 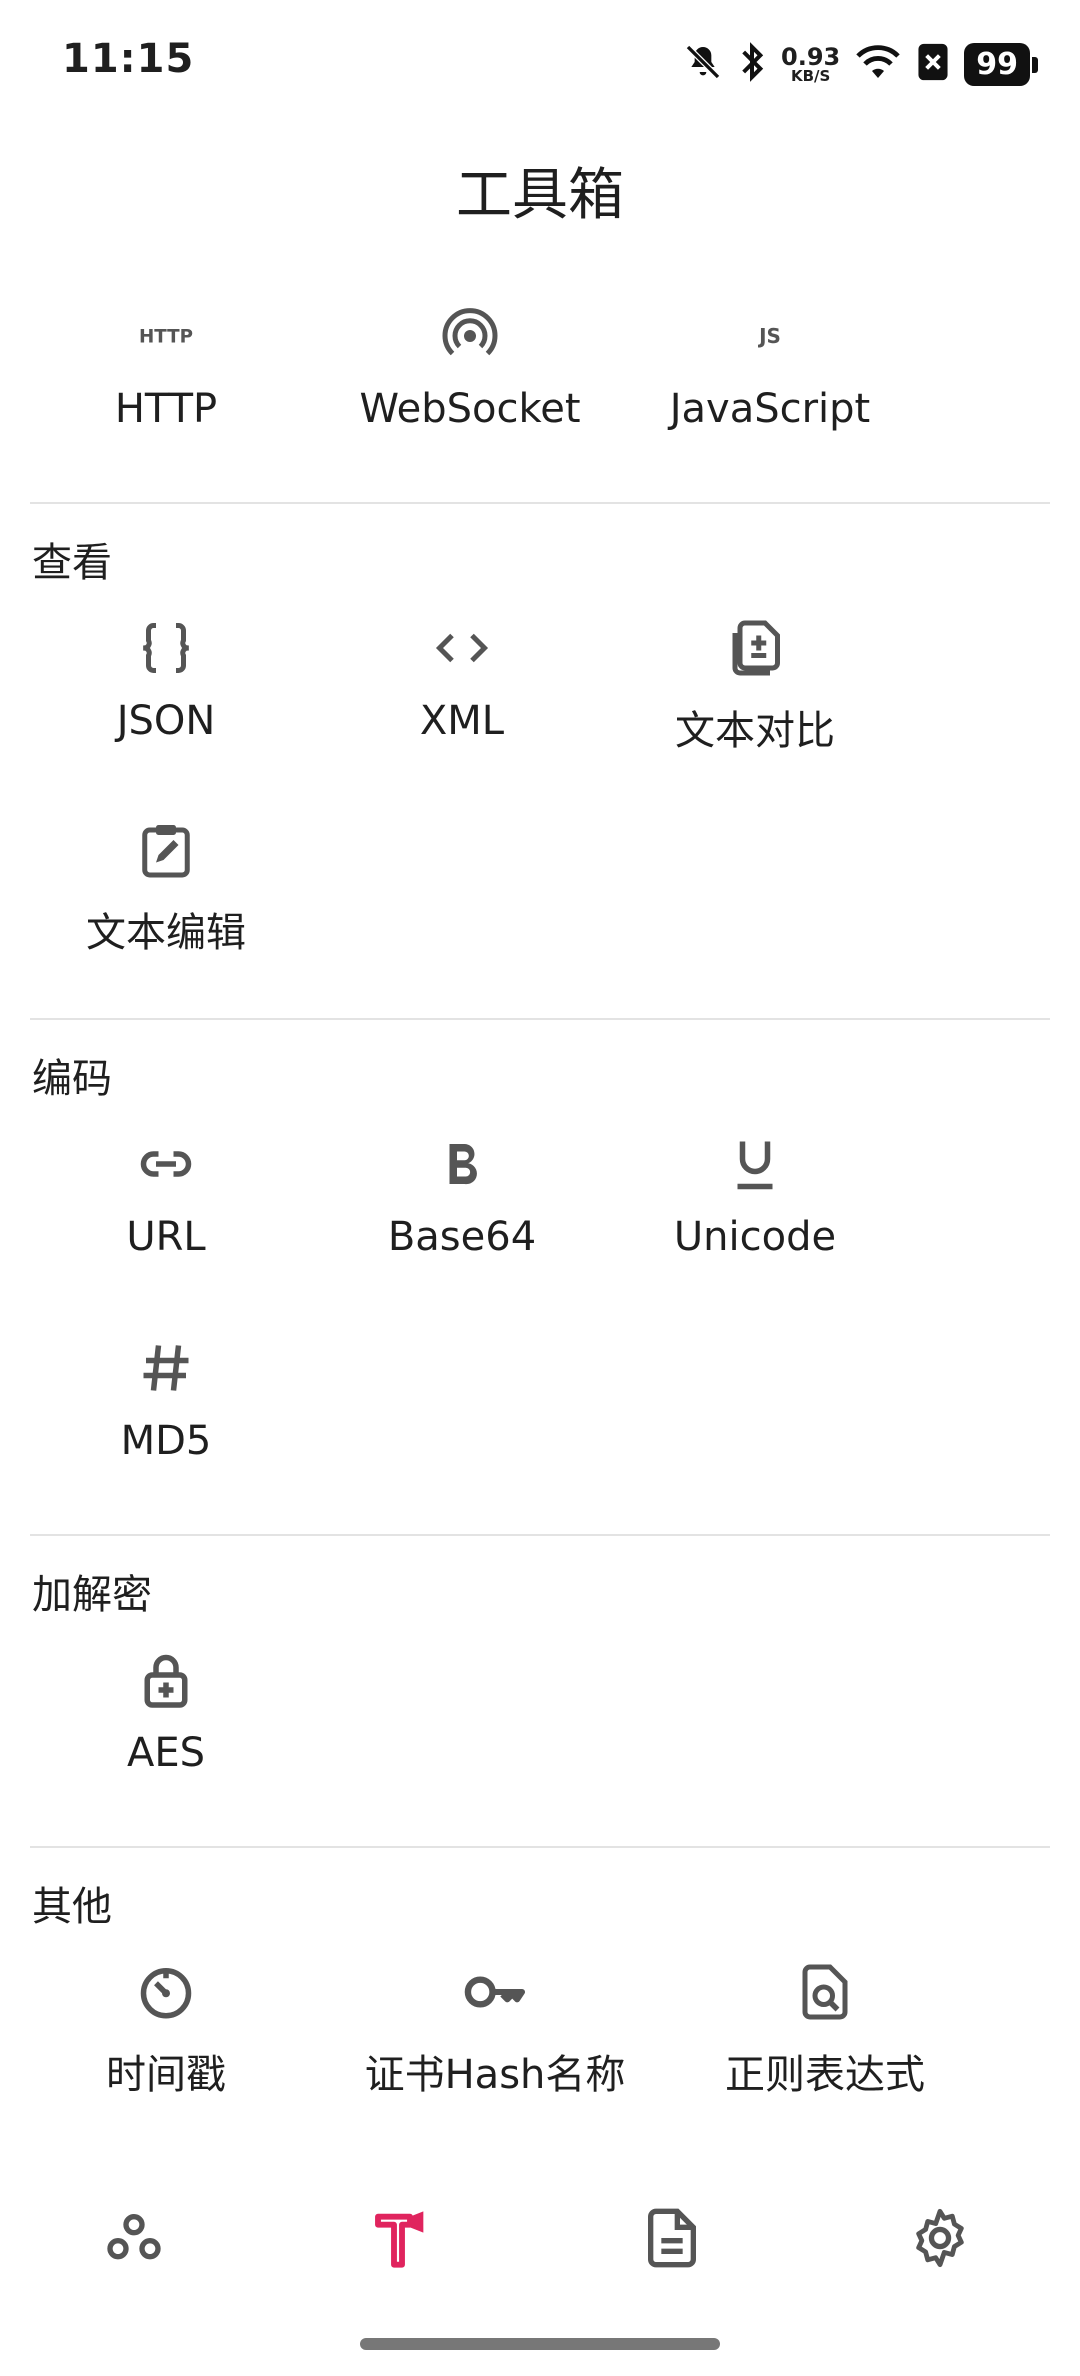 I want to click on hammer-icon, so click(x=402, y=2240).